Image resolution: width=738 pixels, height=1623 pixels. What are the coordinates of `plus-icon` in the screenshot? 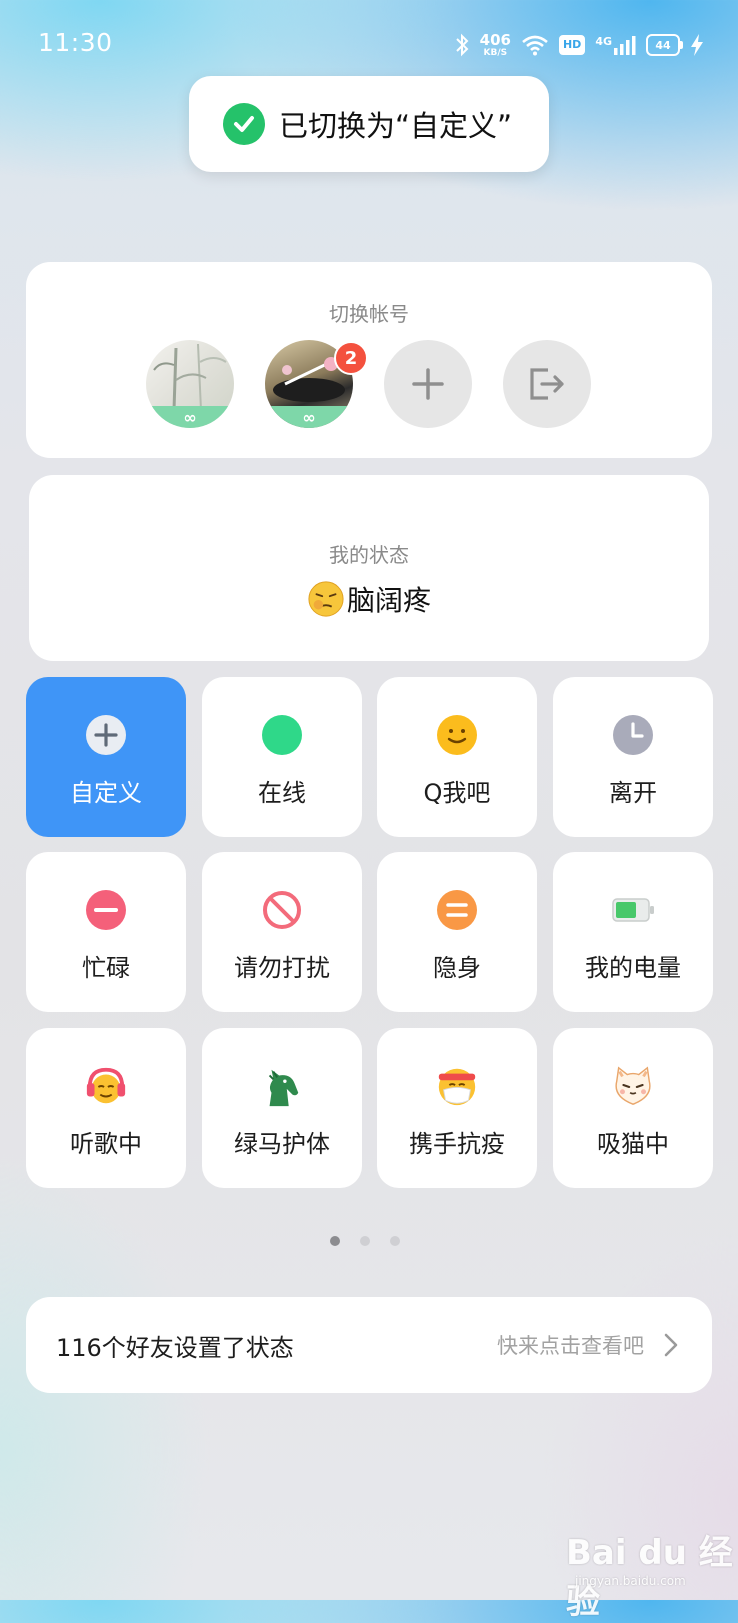 It's located at (428, 384).